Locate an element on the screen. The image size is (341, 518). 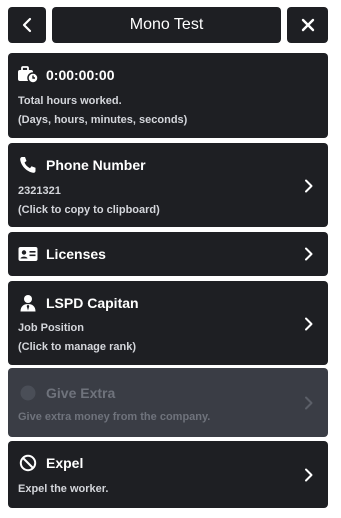
user-tie-icon is located at coordinates (28, 303).